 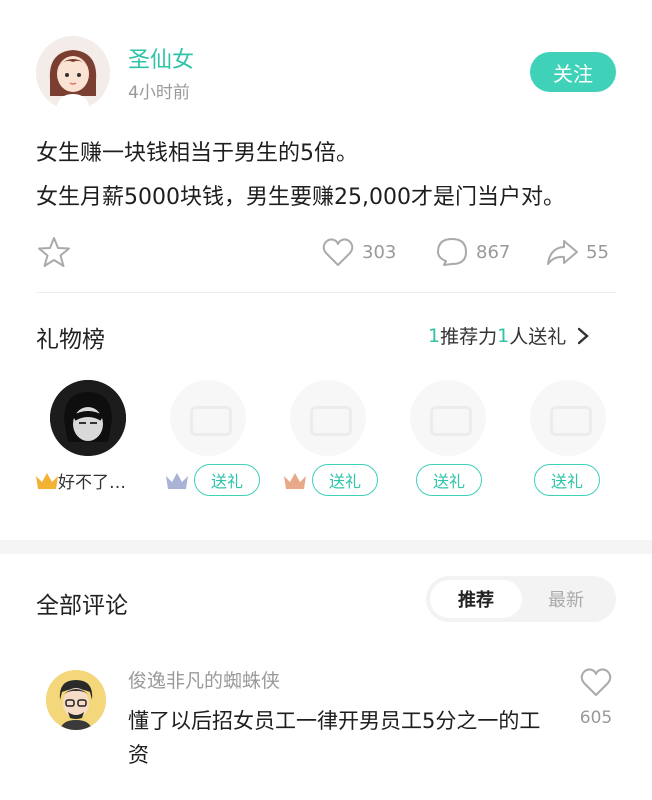 What do you see at coordinates (573, 72) in the screenshot?
I see `follow-button: 关注` at bounding box center [573, 72].